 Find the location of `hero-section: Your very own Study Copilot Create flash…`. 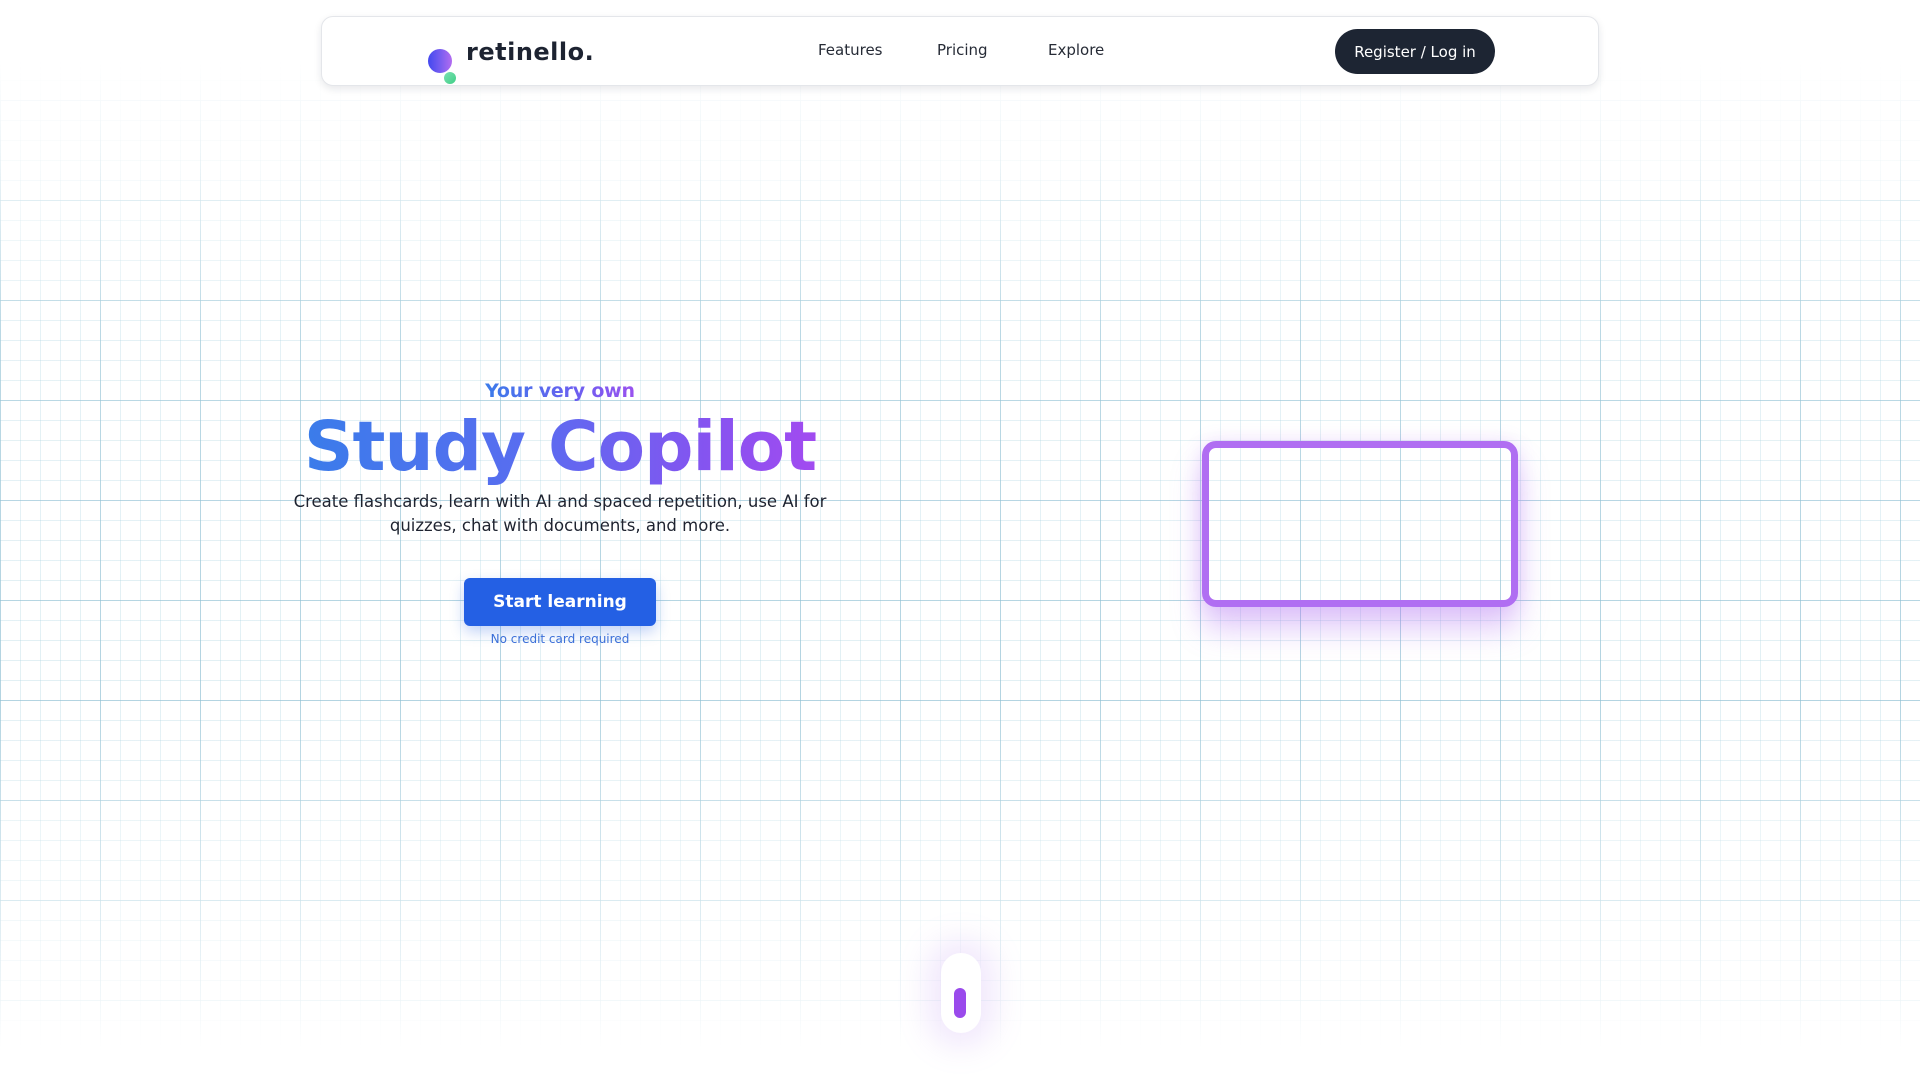

hero-section: Your very own Study Copilot Create flash… is located at coordinates (560, 513).